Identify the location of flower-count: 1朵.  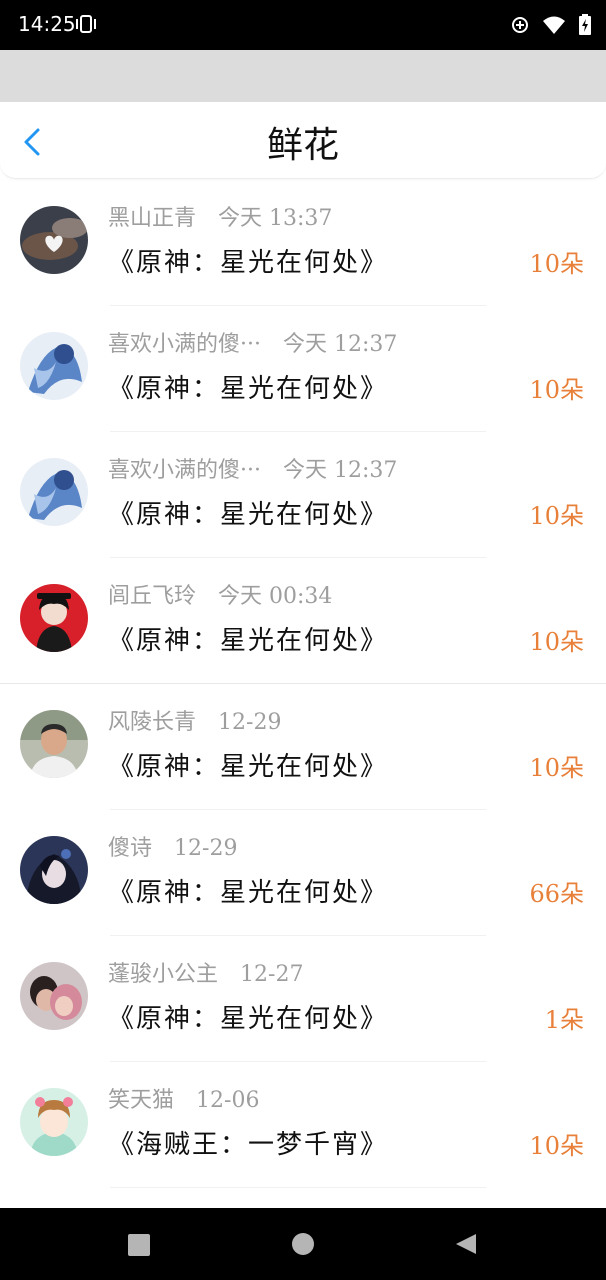
(564, 1020).